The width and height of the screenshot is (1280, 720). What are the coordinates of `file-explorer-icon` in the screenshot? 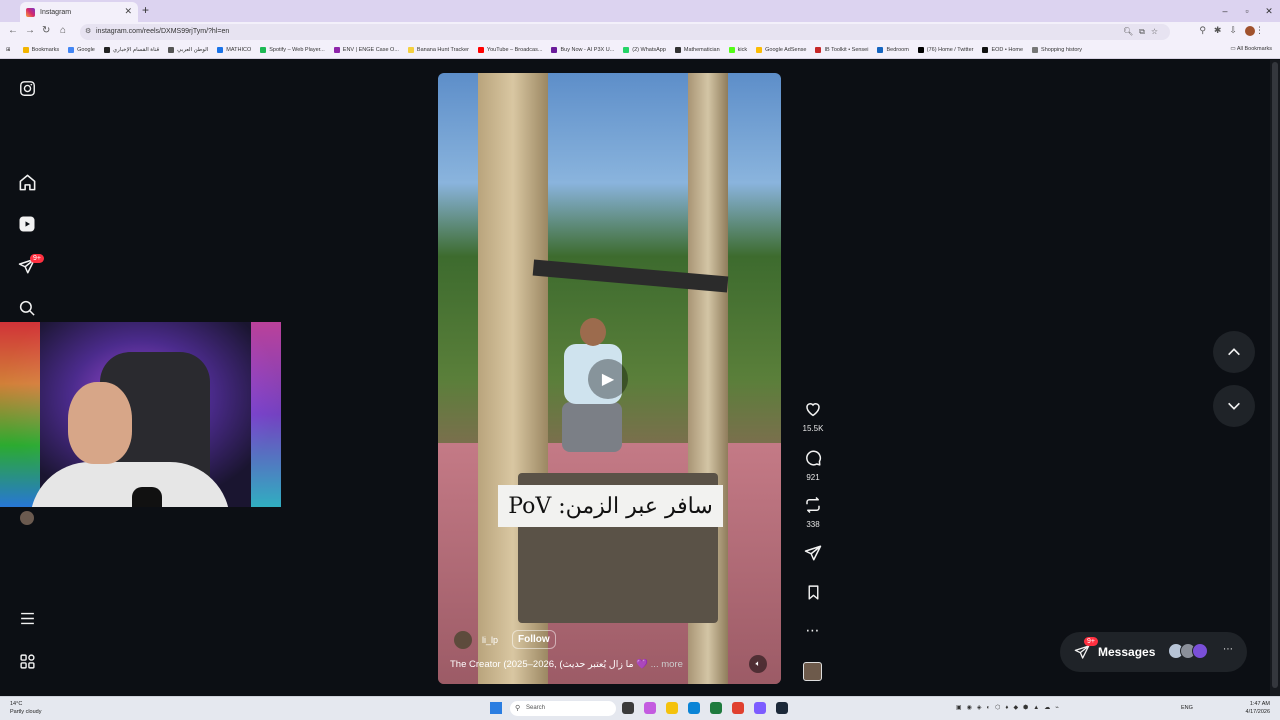 It's located at (672, 708).